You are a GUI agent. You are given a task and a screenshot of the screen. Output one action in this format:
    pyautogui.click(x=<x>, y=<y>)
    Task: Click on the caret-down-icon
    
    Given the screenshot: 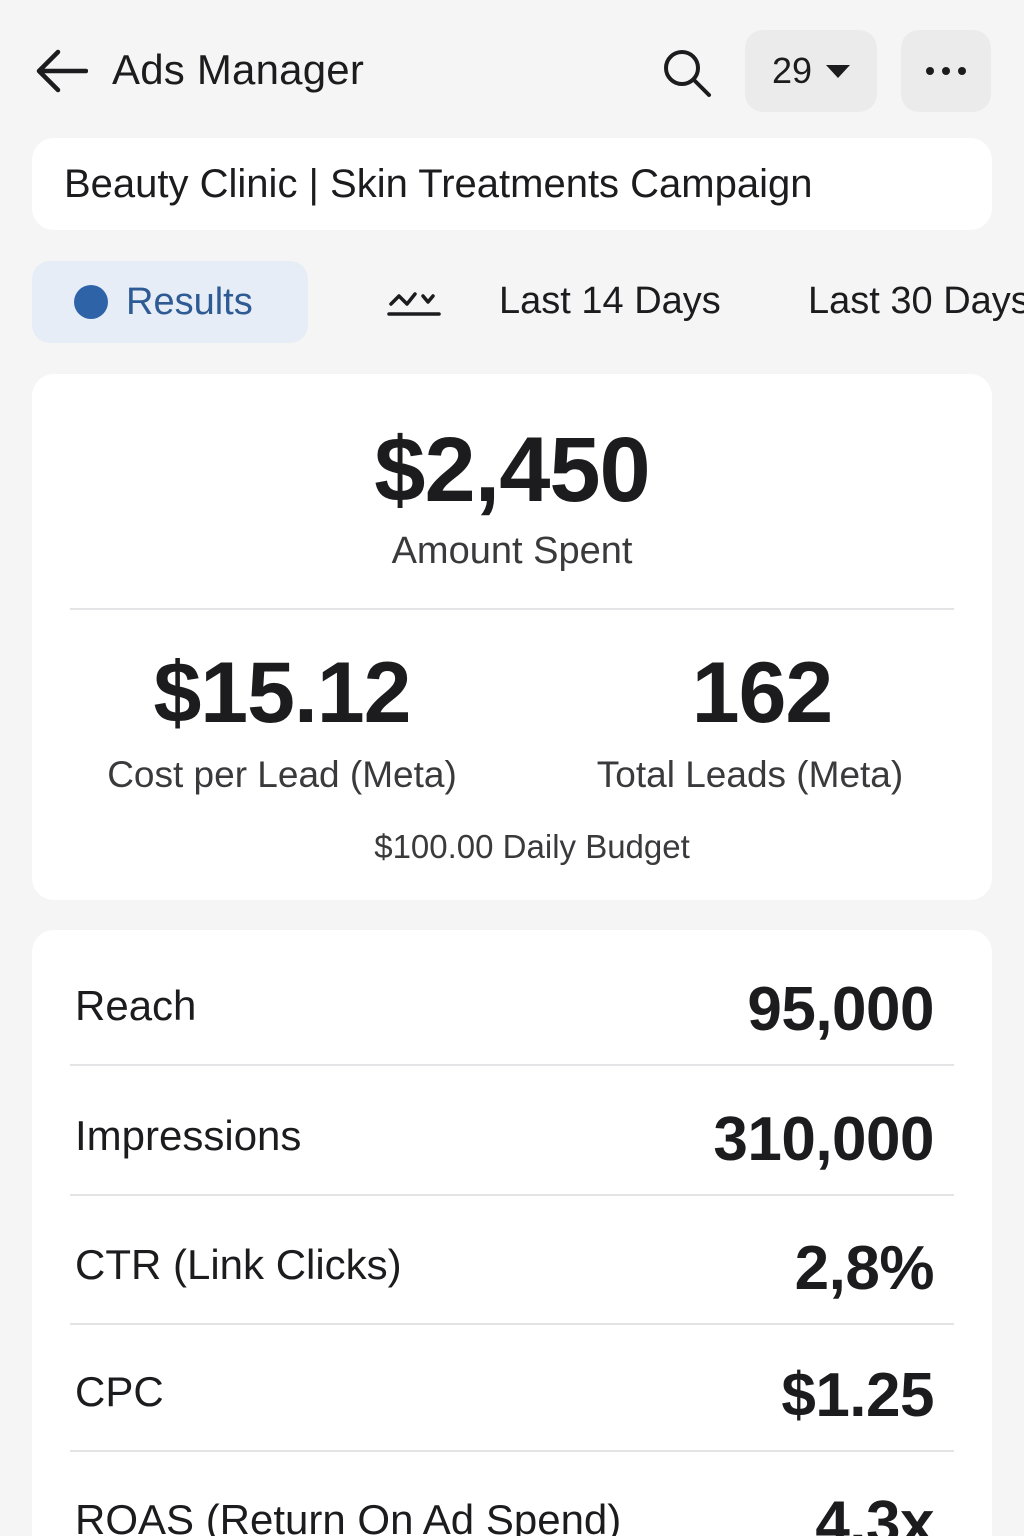 What is the action you would take?
    pyautogui.click(x=838, y=71)
    